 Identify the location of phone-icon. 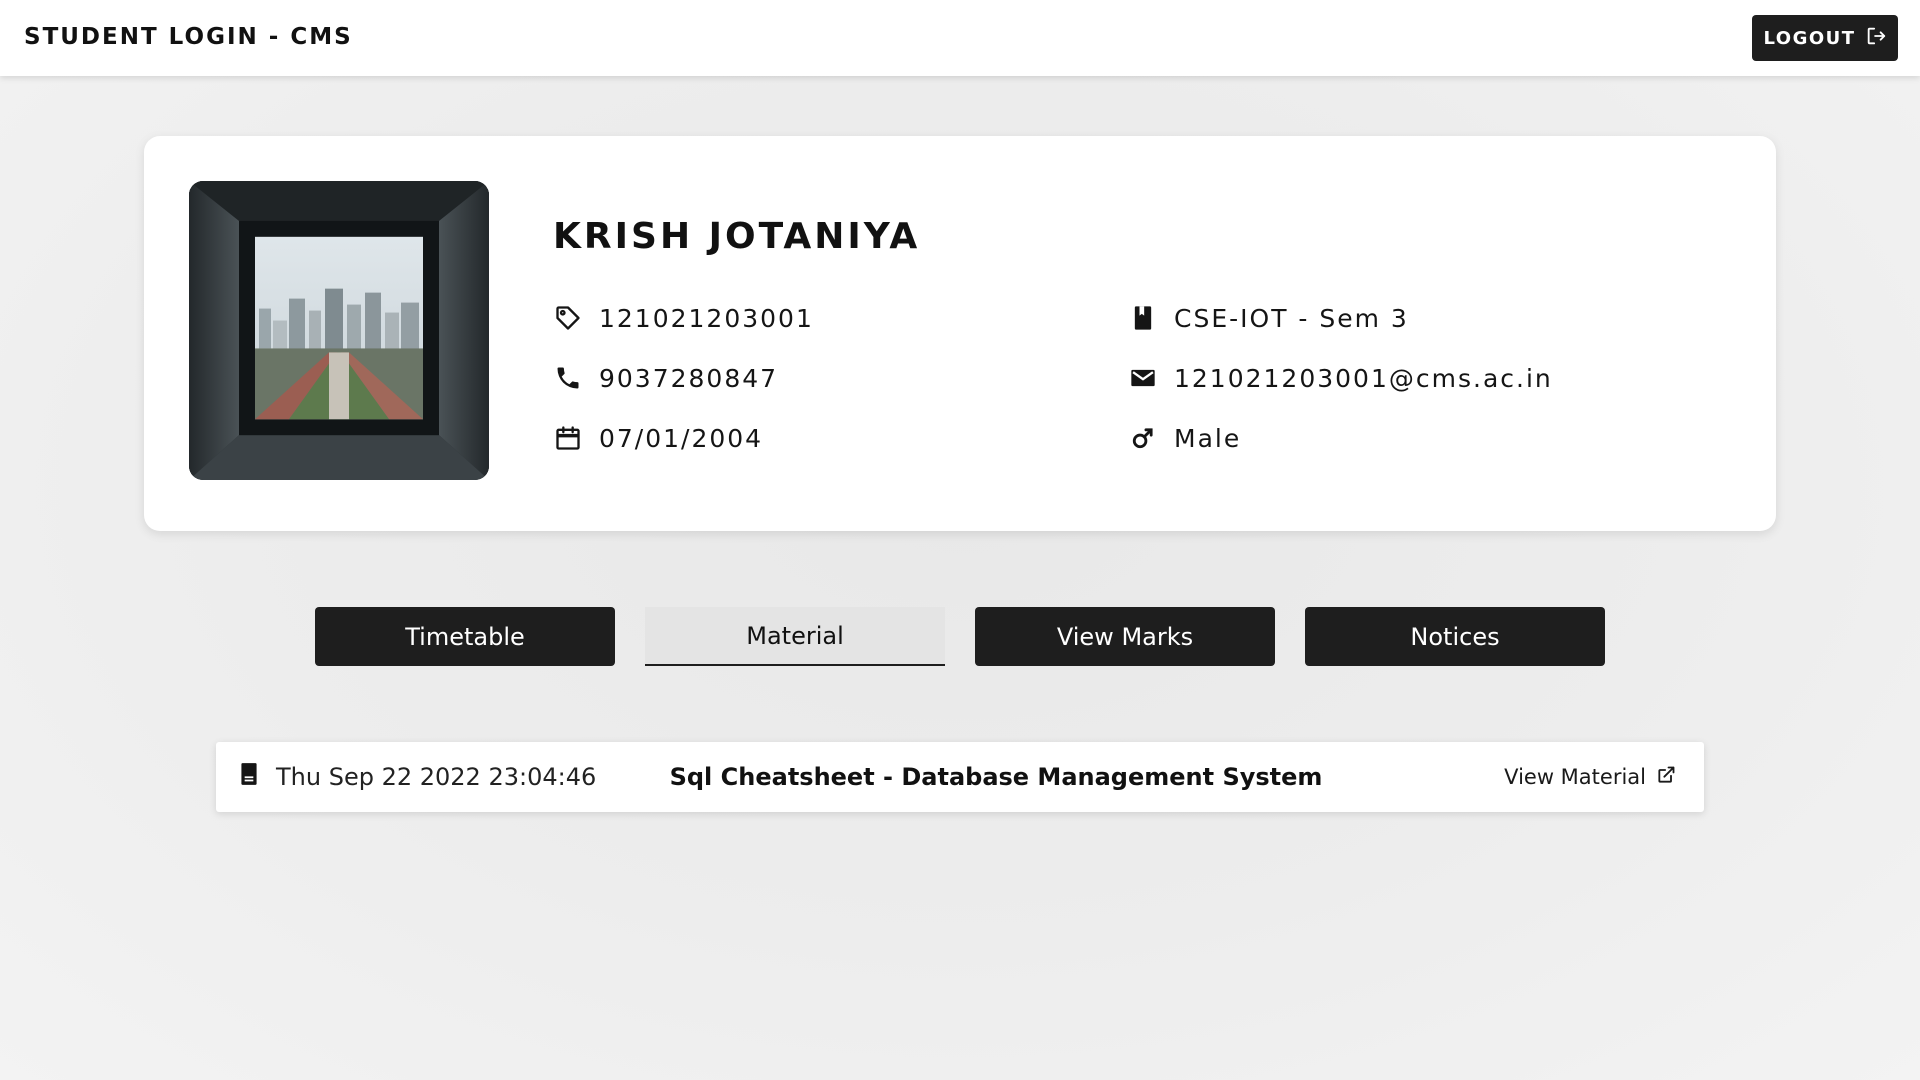
(568, 378).